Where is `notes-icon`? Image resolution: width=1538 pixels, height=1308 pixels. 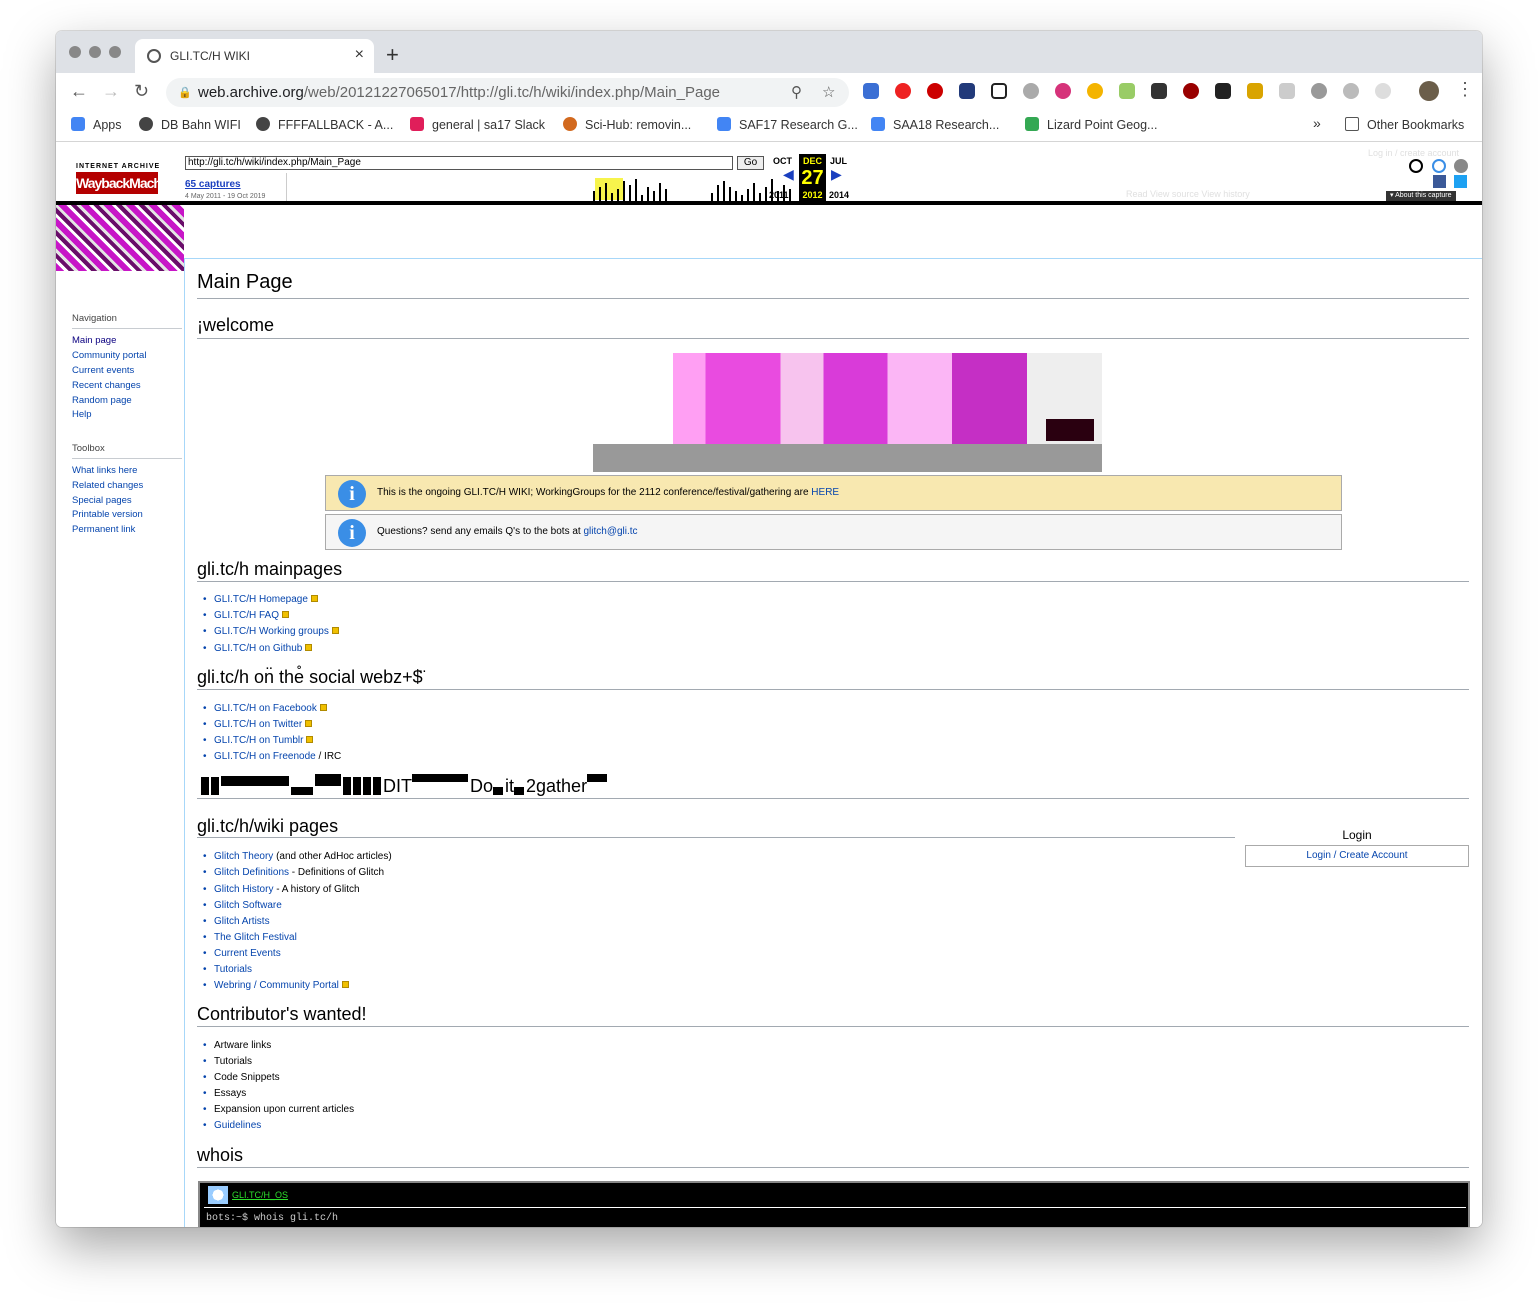 notes-icon is located at coordinates (1127, 91).